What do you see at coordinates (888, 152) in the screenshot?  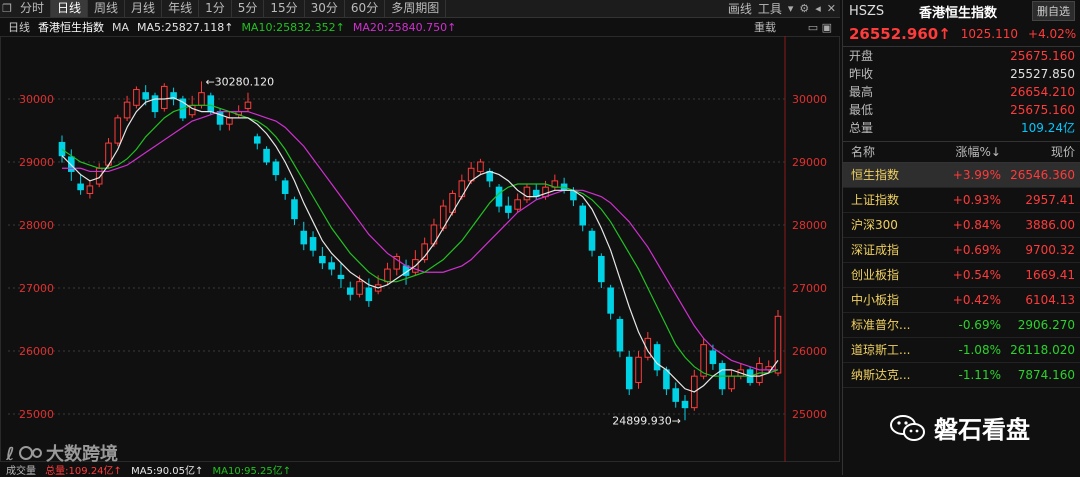 I see `col-name-header: 名称` at bounding box center [888, 152].